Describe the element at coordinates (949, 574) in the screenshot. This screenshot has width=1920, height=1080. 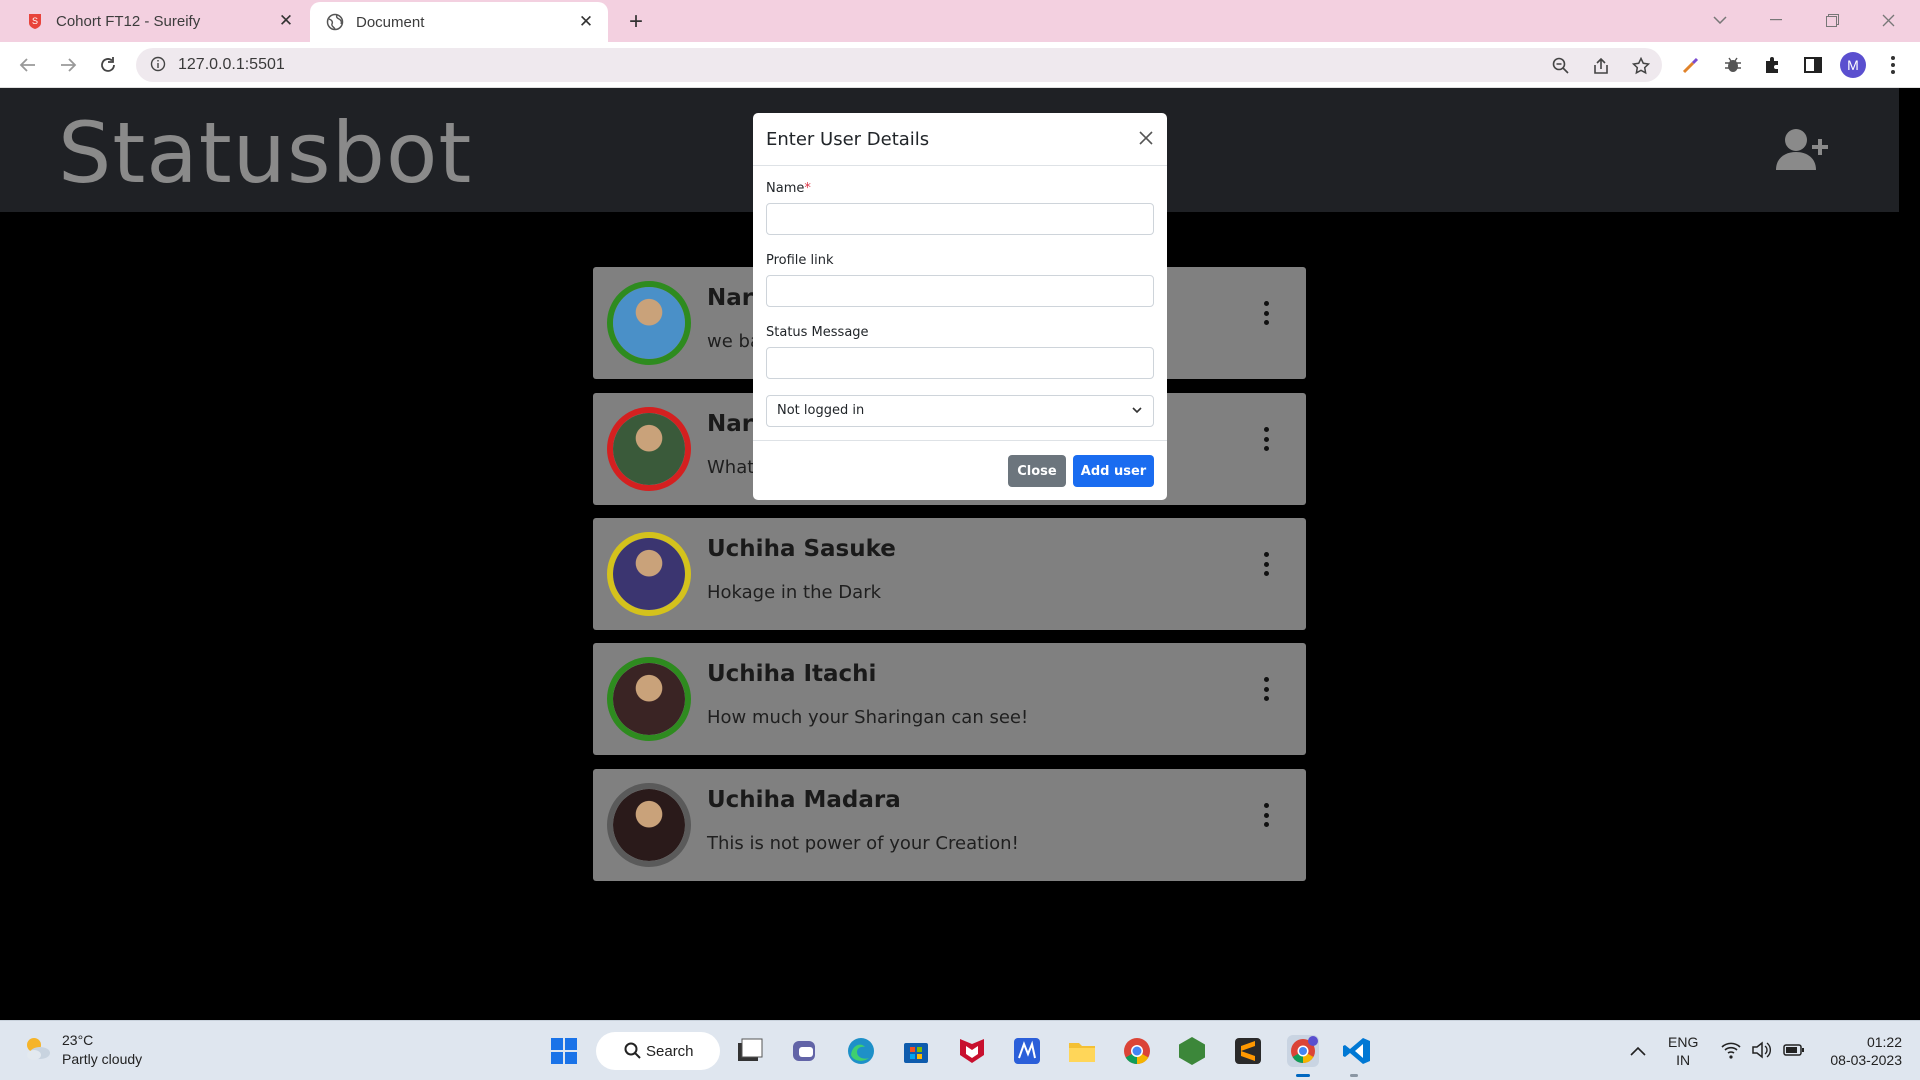
I see `user-card: Uchiha Sasuke Hokage in the Dark` at that location.